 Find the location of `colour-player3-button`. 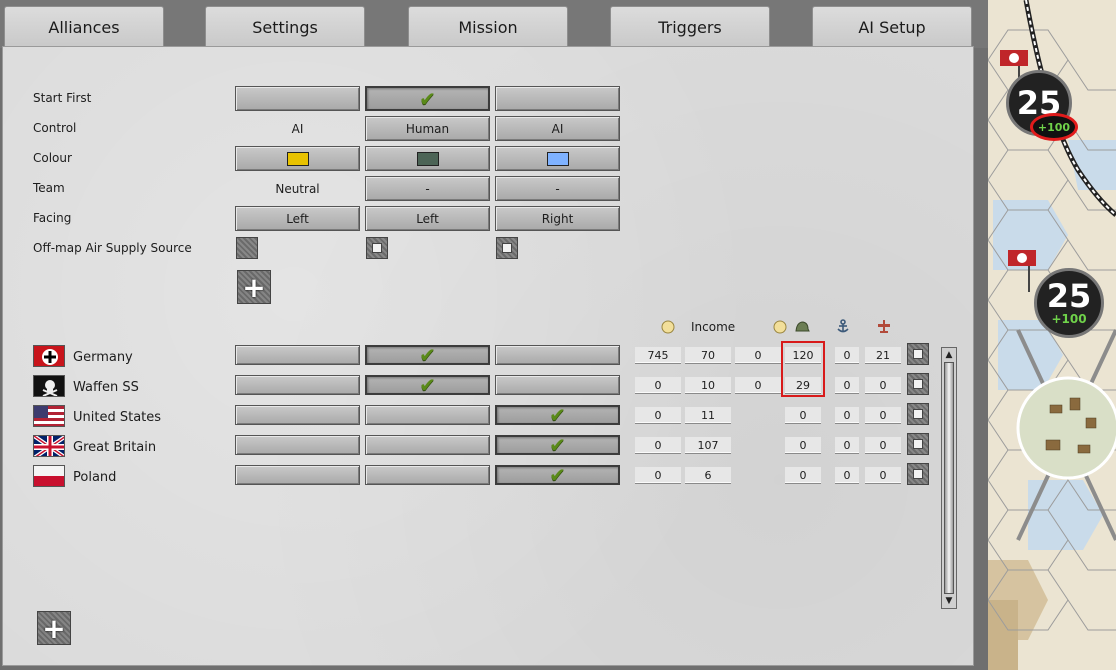

colour-player3-button is located at coordinates (557, 158).